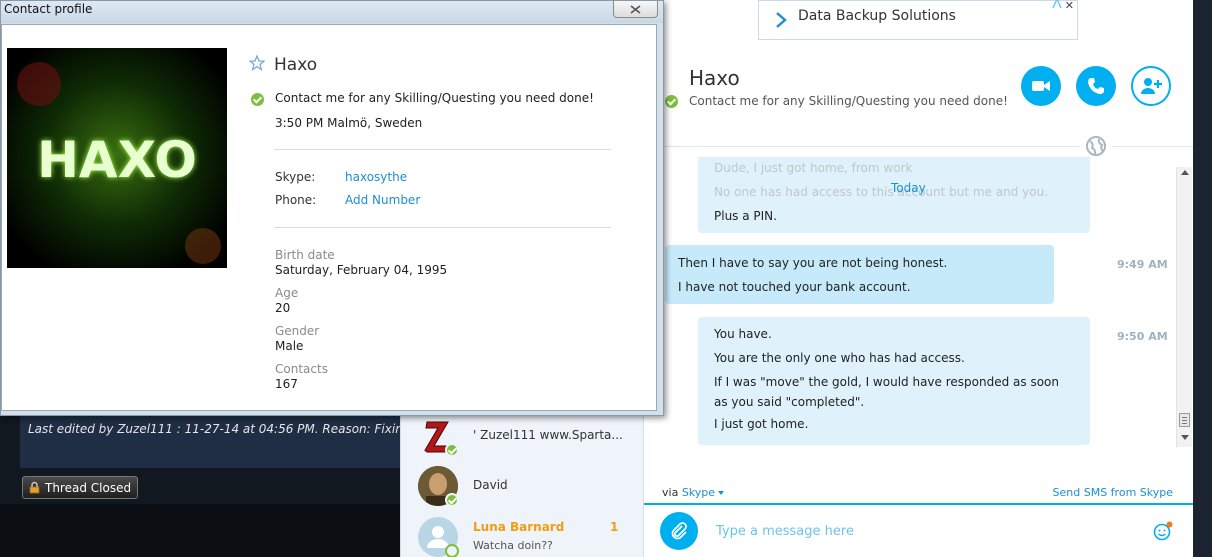  I want to click on message-text: as you said "completed"., so click(789, 402).